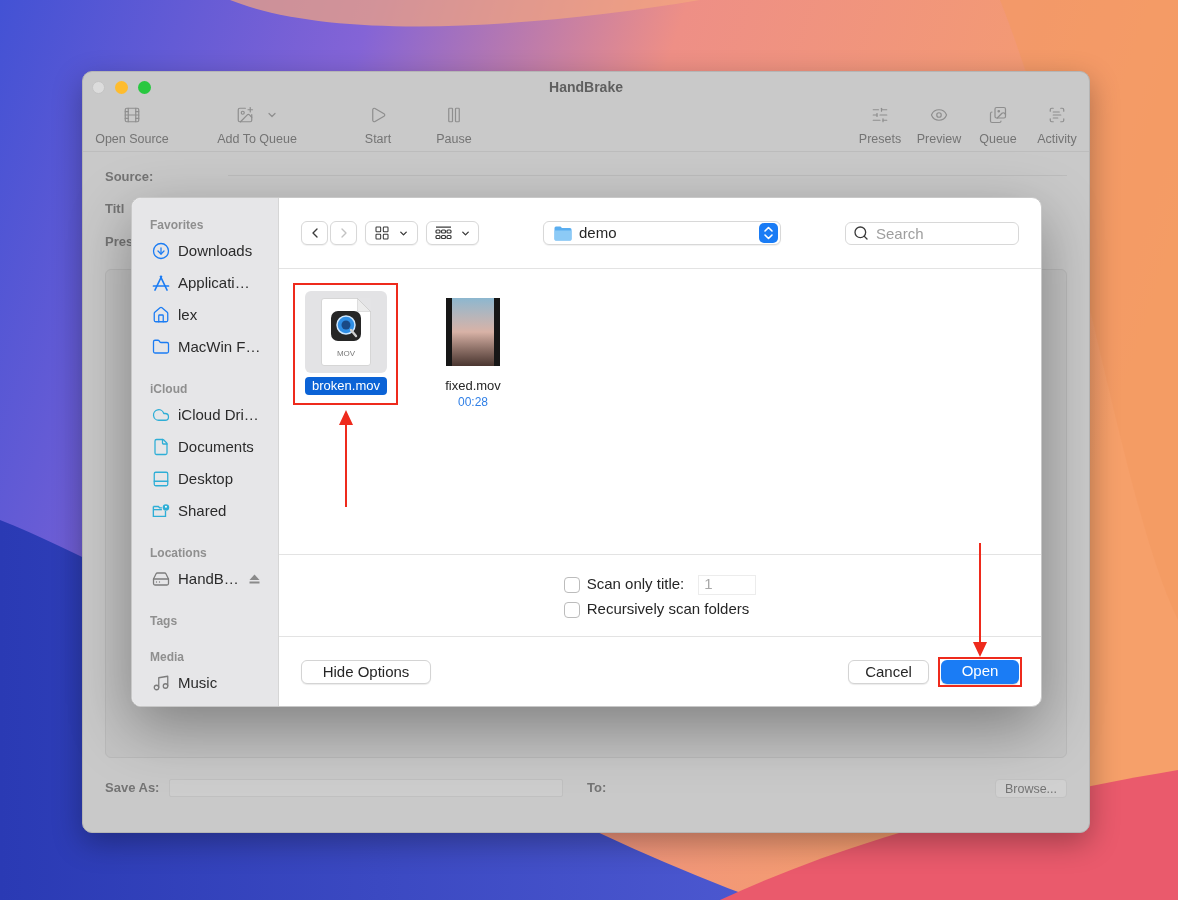 This screenshot has width=1178, height=900. Describe the element at coordinates (635, 584) in the screenshot. I see `option-label: Scan only title:` at that location.